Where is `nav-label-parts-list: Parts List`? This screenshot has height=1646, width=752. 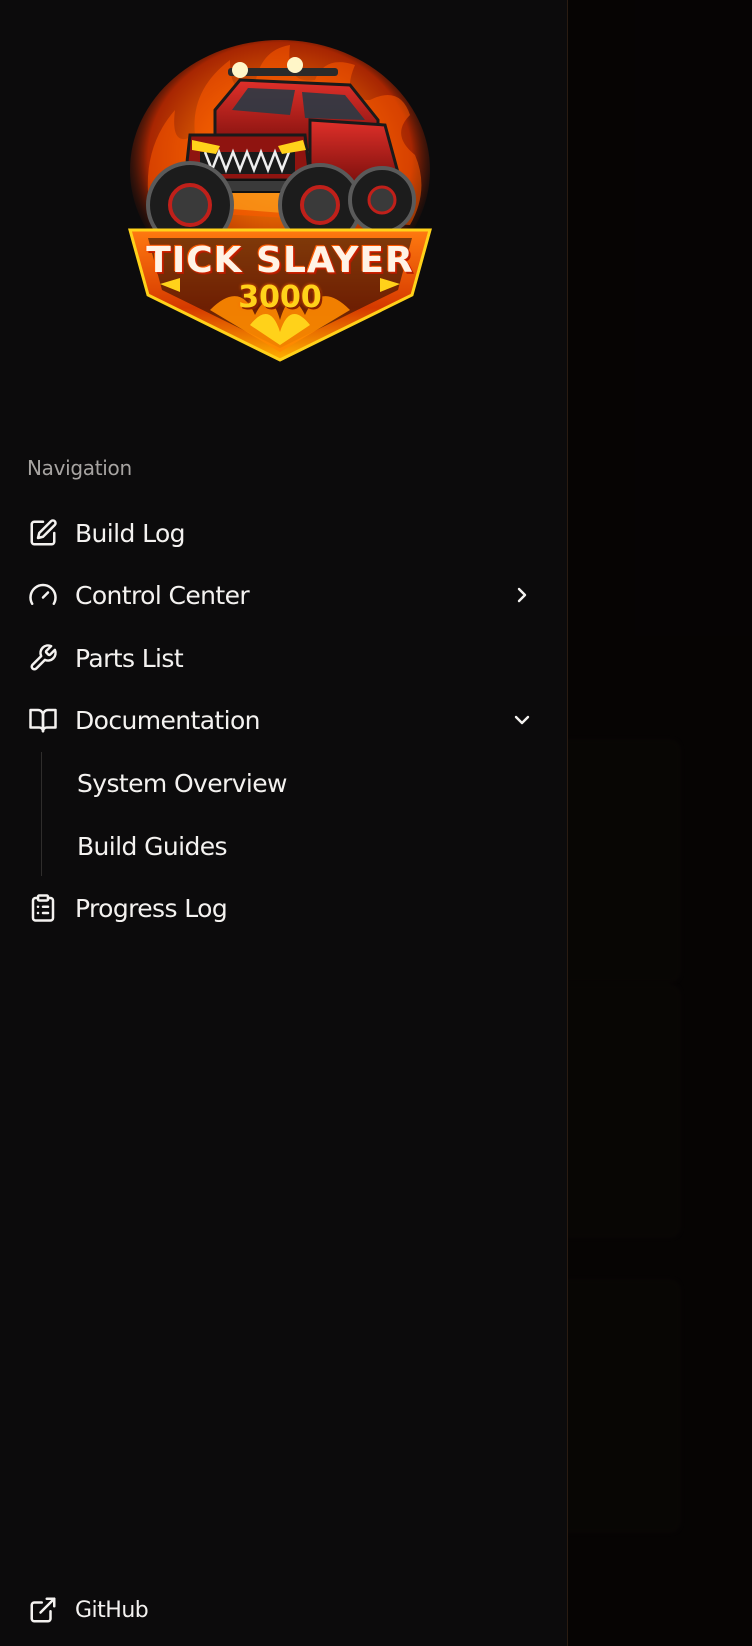 nav-label-parts-list: Parts List is located at coordinates (129, 658).